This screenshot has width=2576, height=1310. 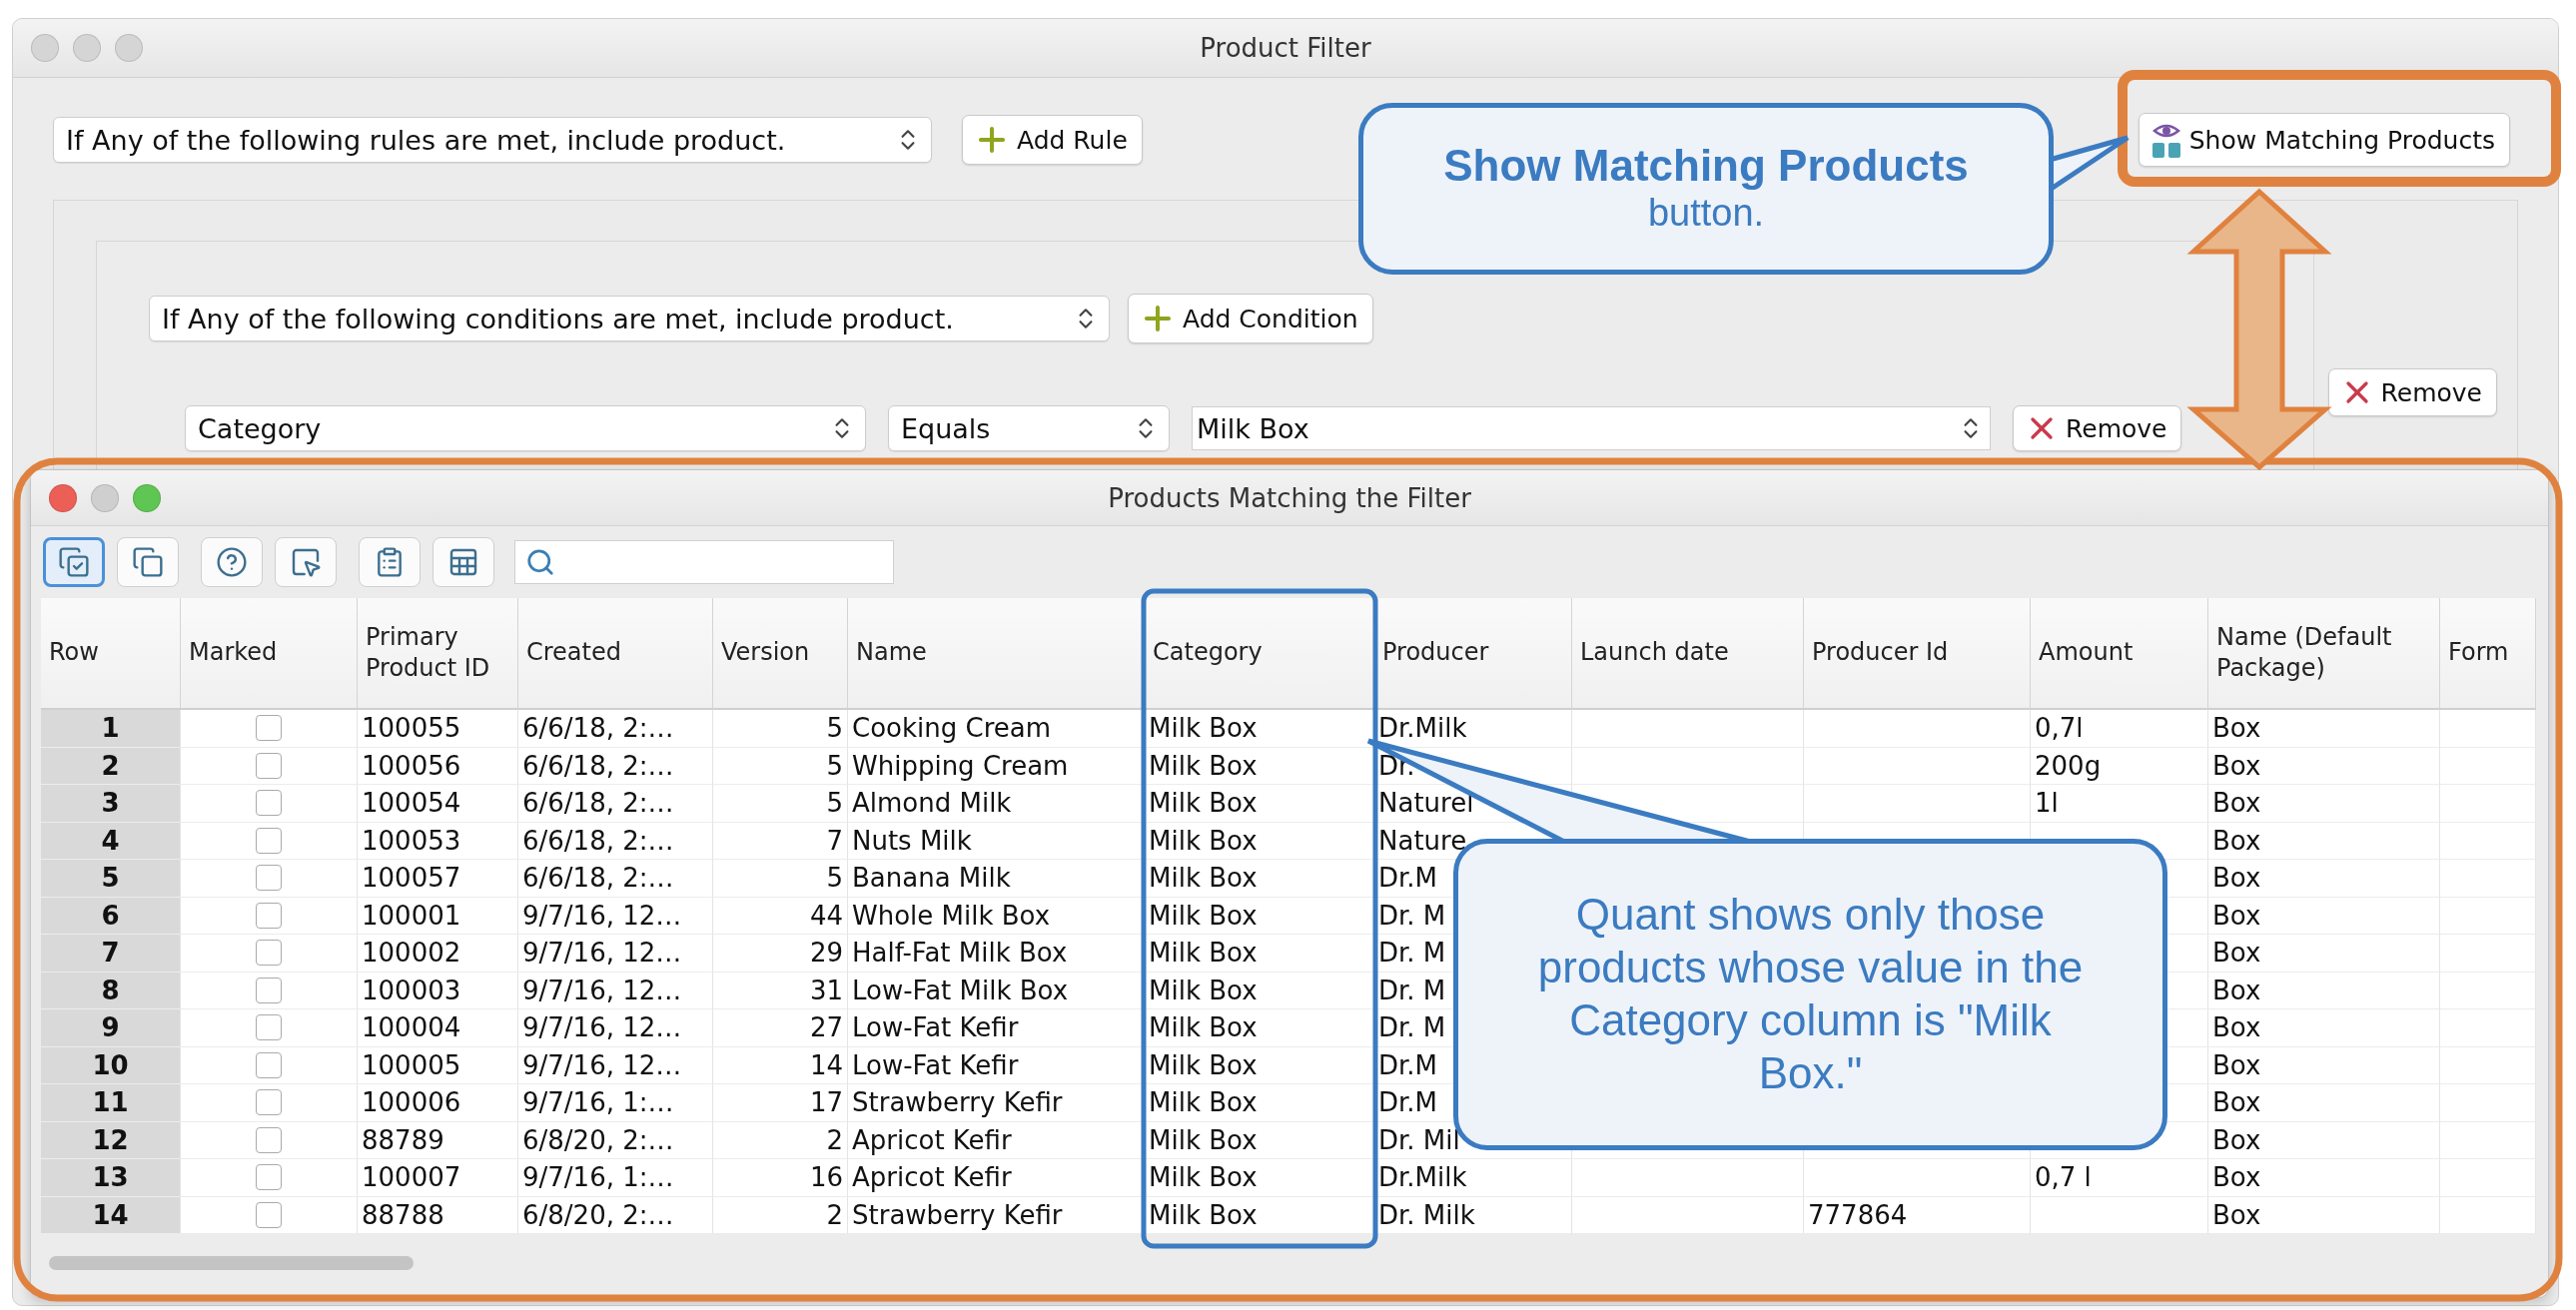 What do you see at coordinates (438, 991) in the screenshot?
I see `table-cell: 100003` at bounding box center [438, 991].